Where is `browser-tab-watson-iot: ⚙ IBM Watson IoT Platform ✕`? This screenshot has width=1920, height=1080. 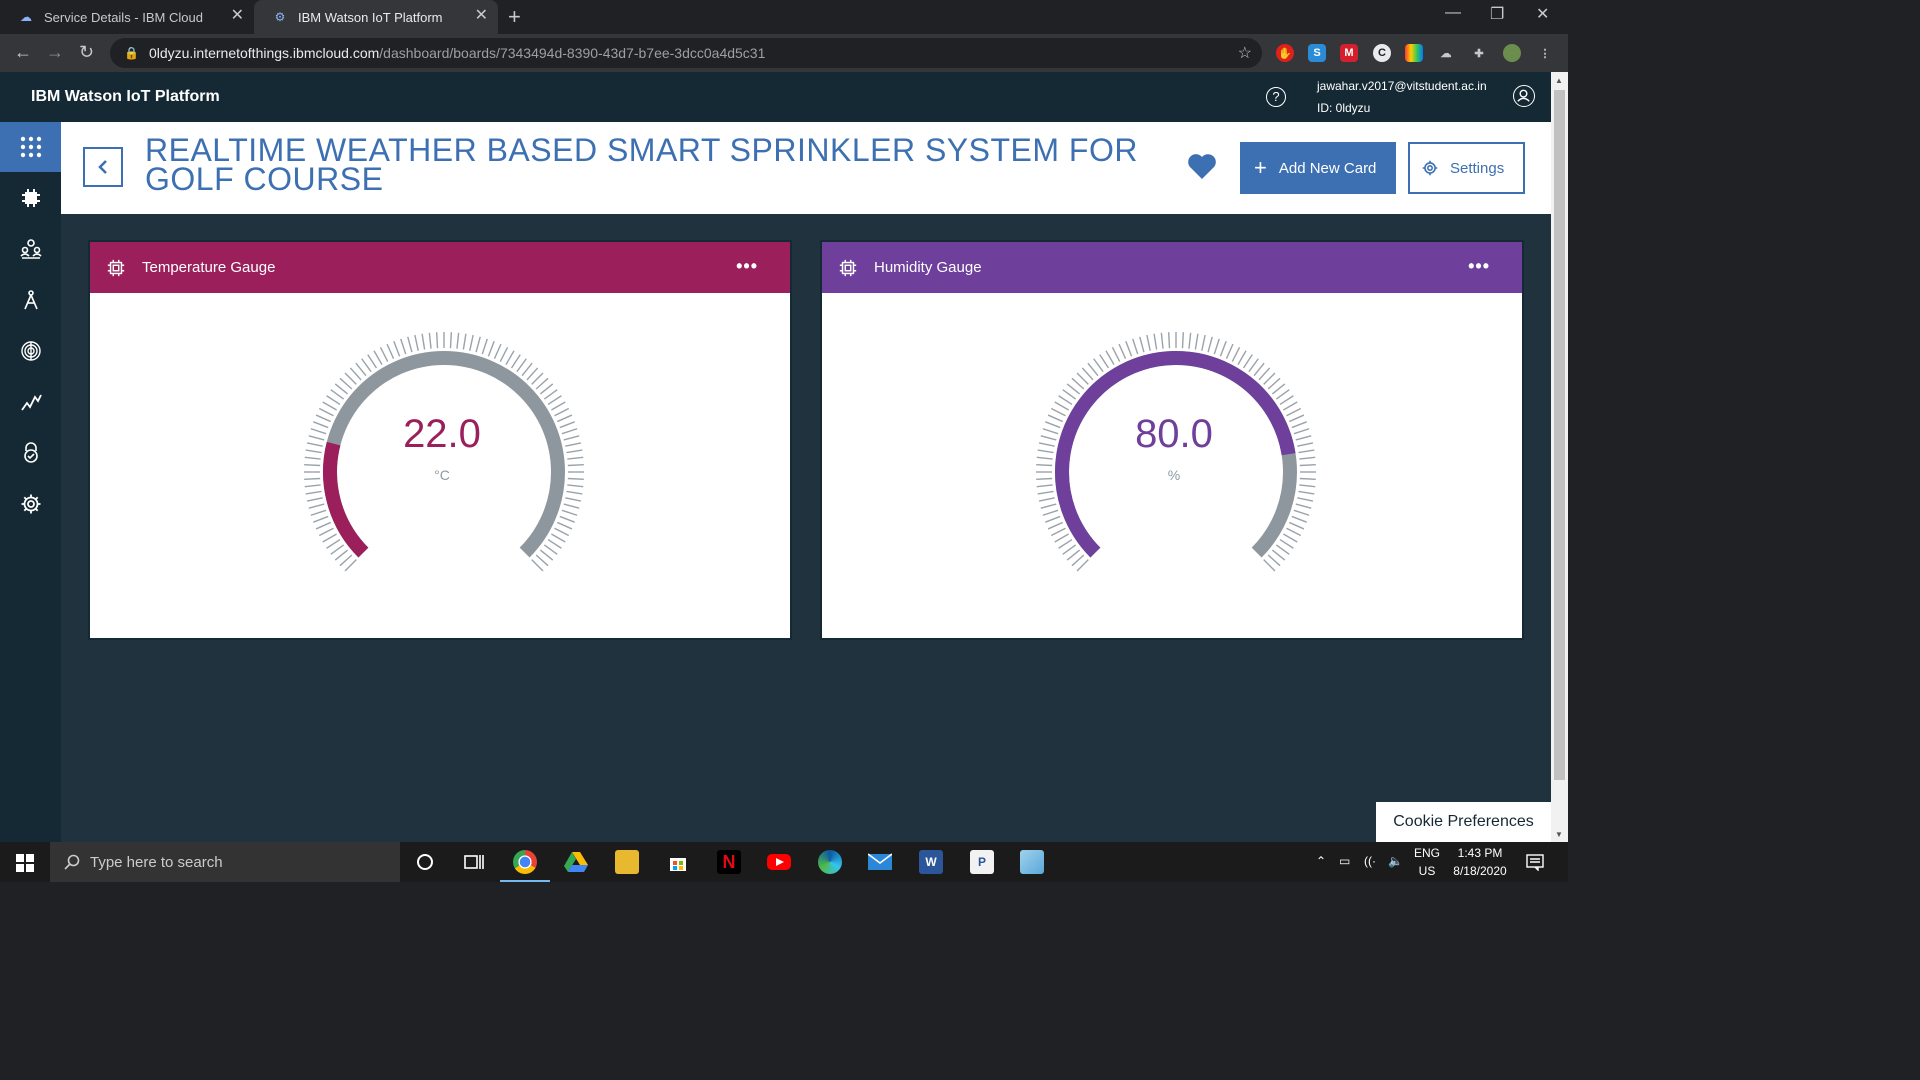 browser-tab-watson-iot: ⚙ IBM Watson IoT Platform ✕ is located at coordinates (376, 17).